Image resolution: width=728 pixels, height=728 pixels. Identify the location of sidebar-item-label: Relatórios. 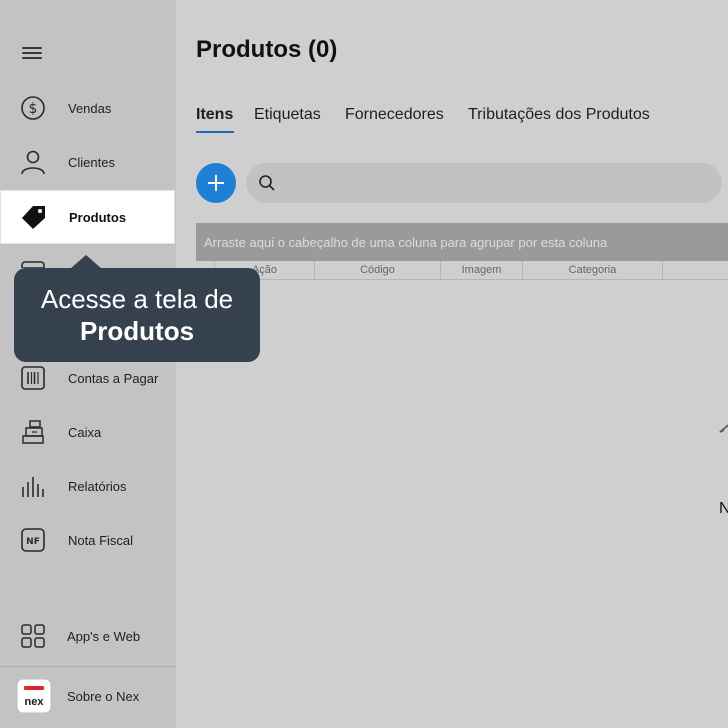
(97, 486).